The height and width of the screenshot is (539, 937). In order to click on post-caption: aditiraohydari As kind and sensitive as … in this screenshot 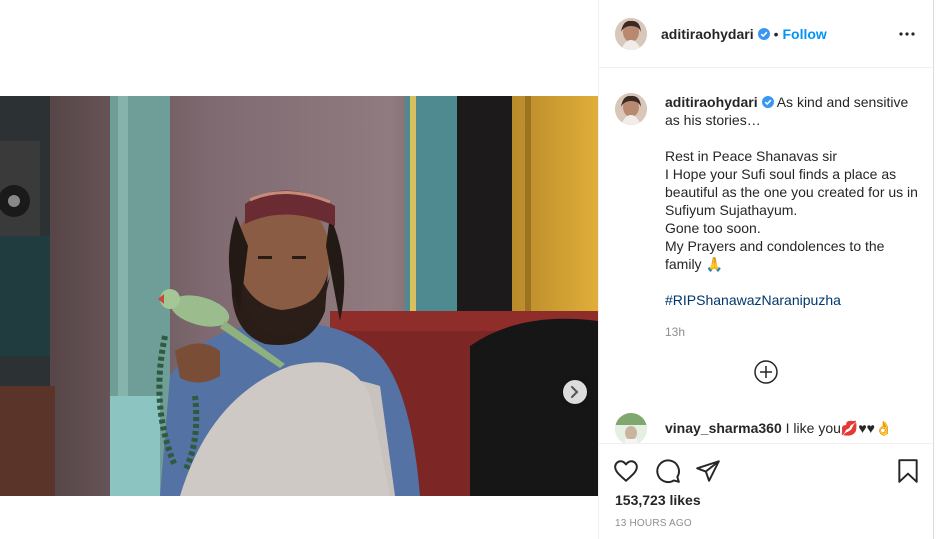, I will do `click(767, 217)`.